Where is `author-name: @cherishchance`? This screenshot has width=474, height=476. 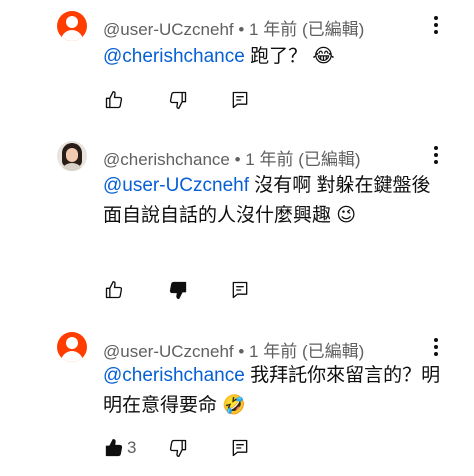 author-name: @cherishchance is located at coordinates (166, 159).